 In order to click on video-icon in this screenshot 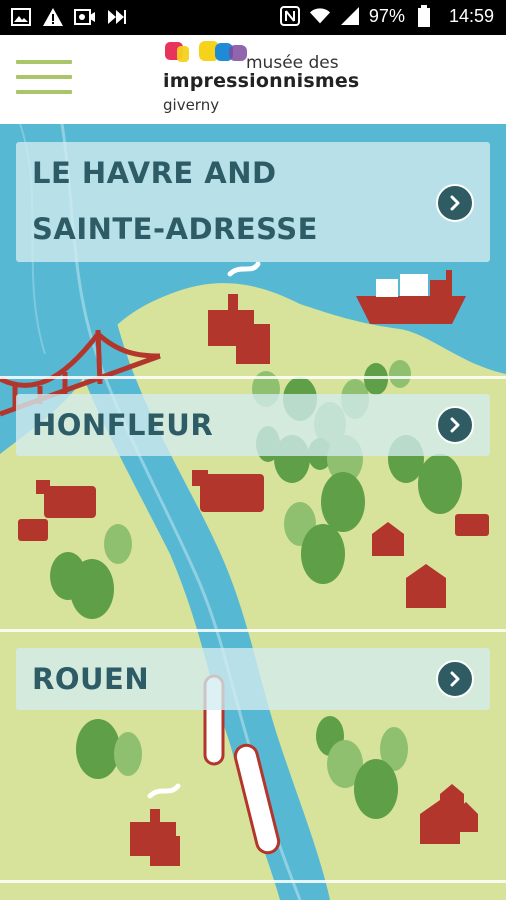, I will do `click(85, 17)`.